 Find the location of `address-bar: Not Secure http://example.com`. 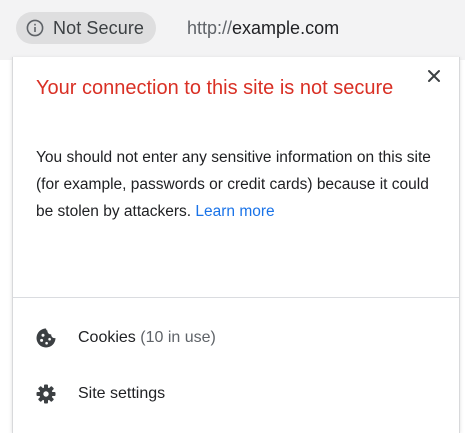

address-bar: Not Secure http://example.com is located at coordinates (232, 30).